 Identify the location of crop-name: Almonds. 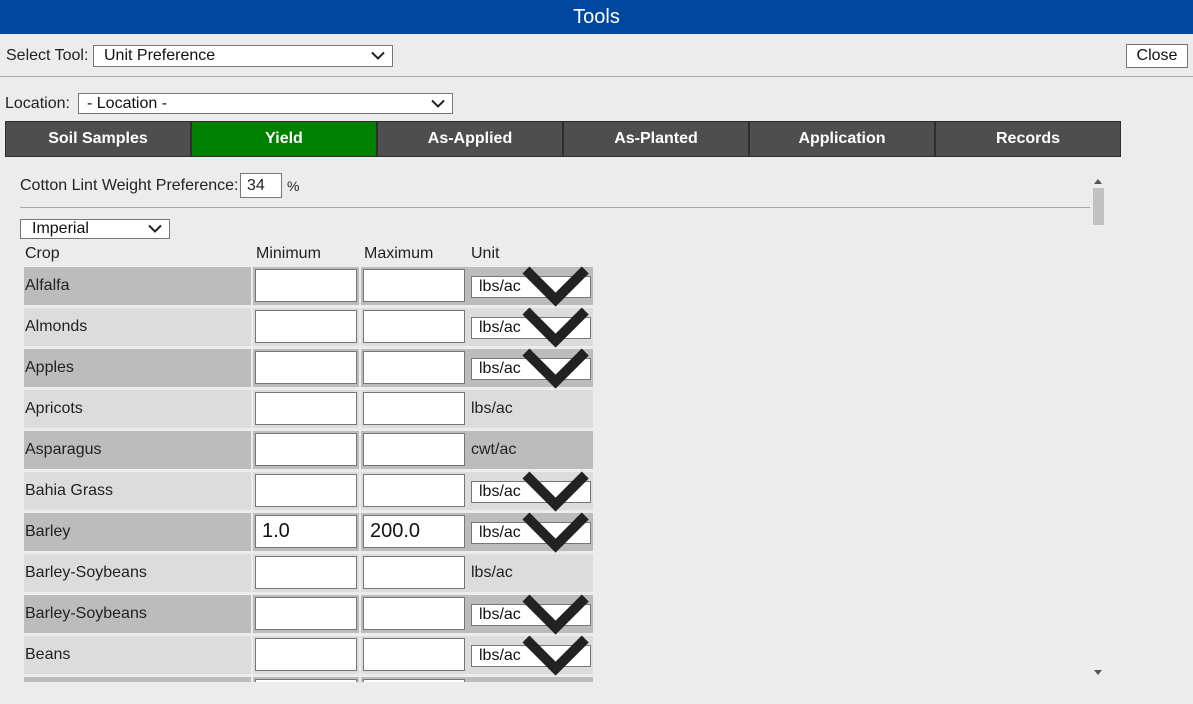
(137, 327).